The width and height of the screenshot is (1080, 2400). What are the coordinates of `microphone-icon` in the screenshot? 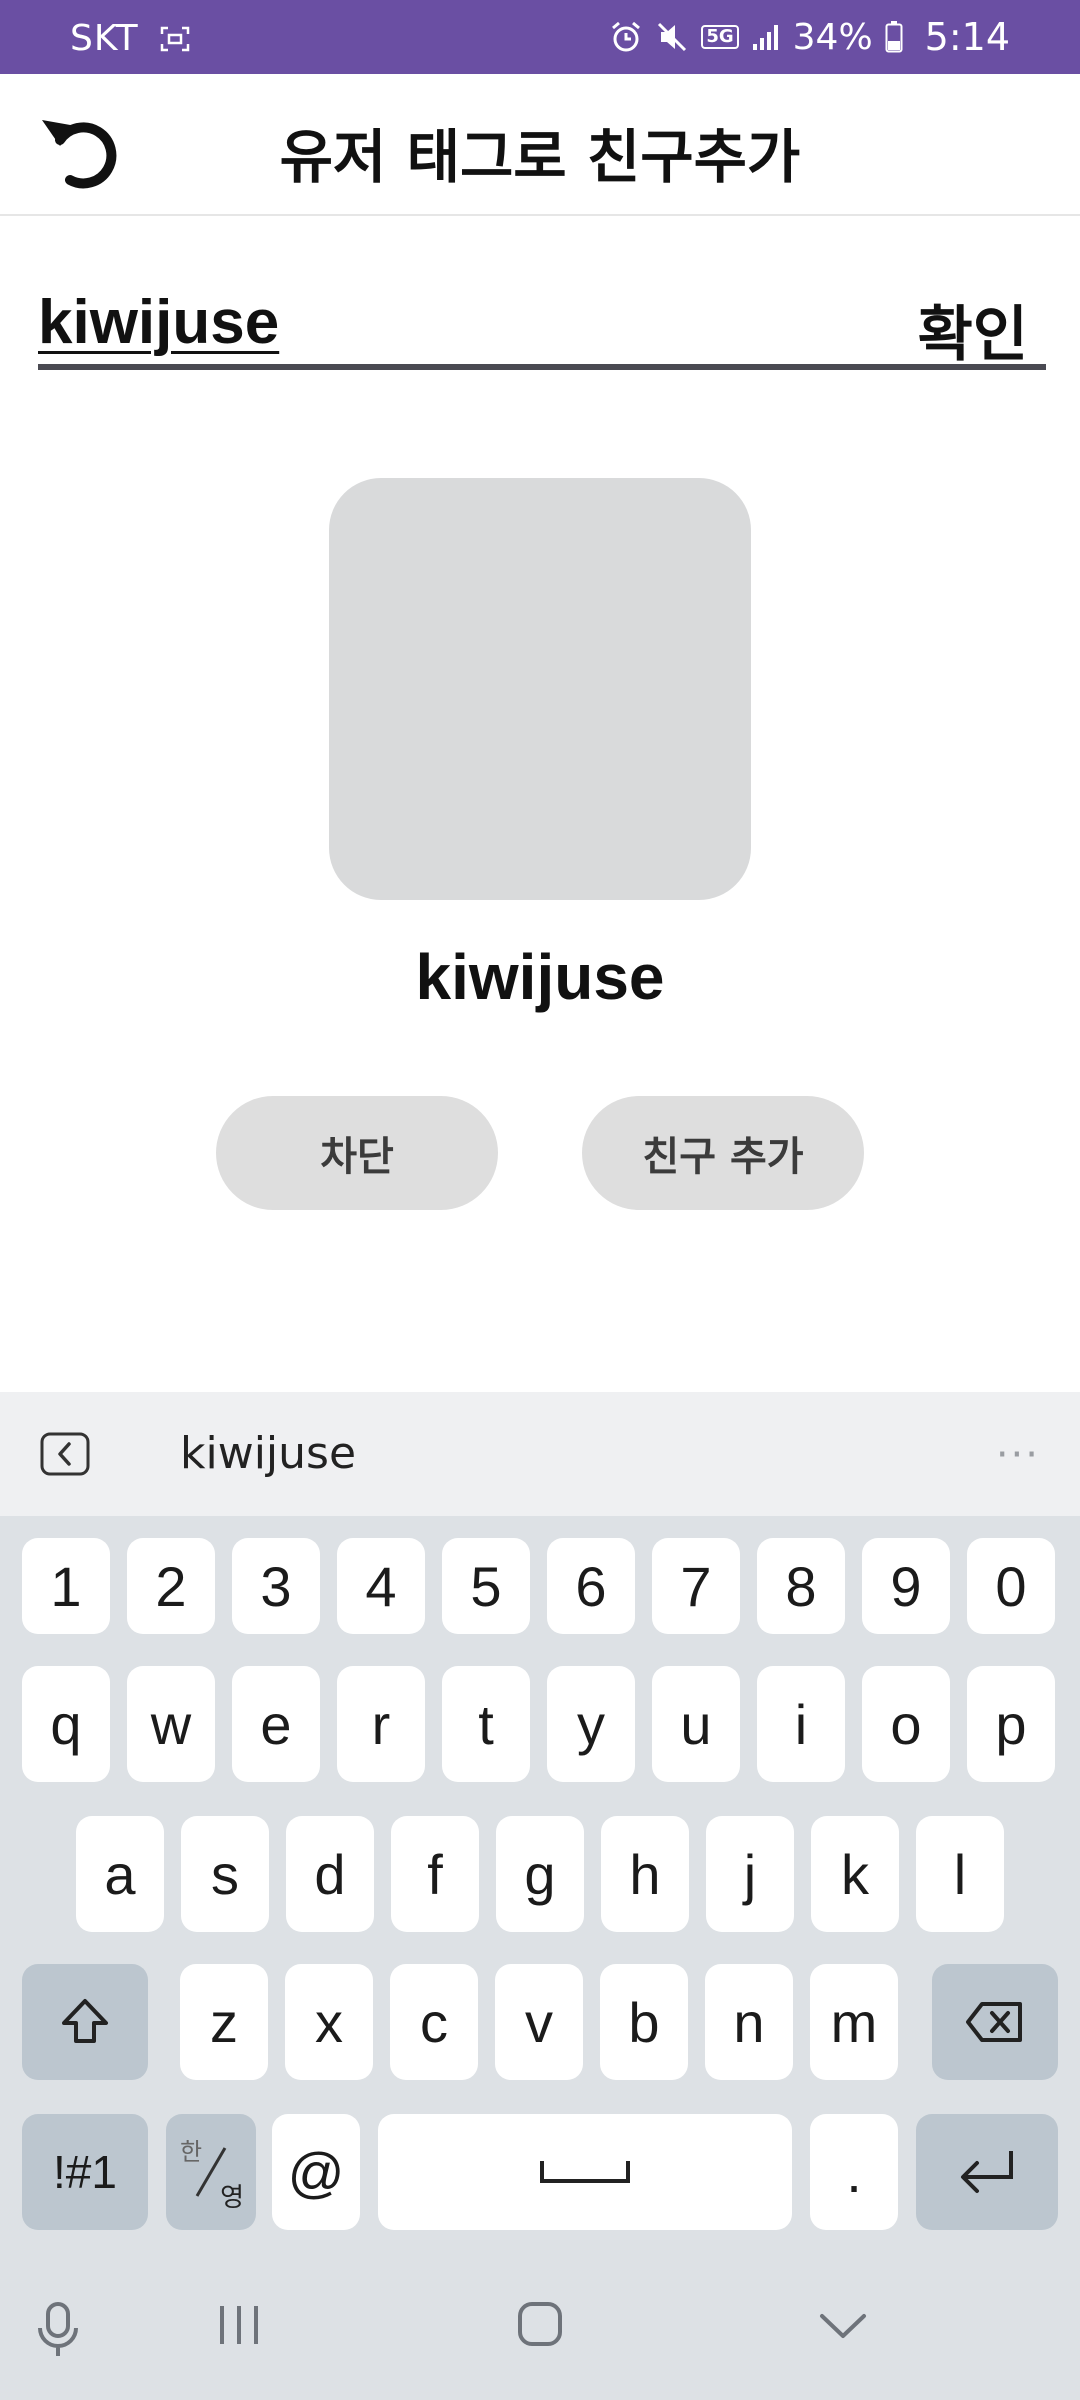 It's located at (58, 2330).